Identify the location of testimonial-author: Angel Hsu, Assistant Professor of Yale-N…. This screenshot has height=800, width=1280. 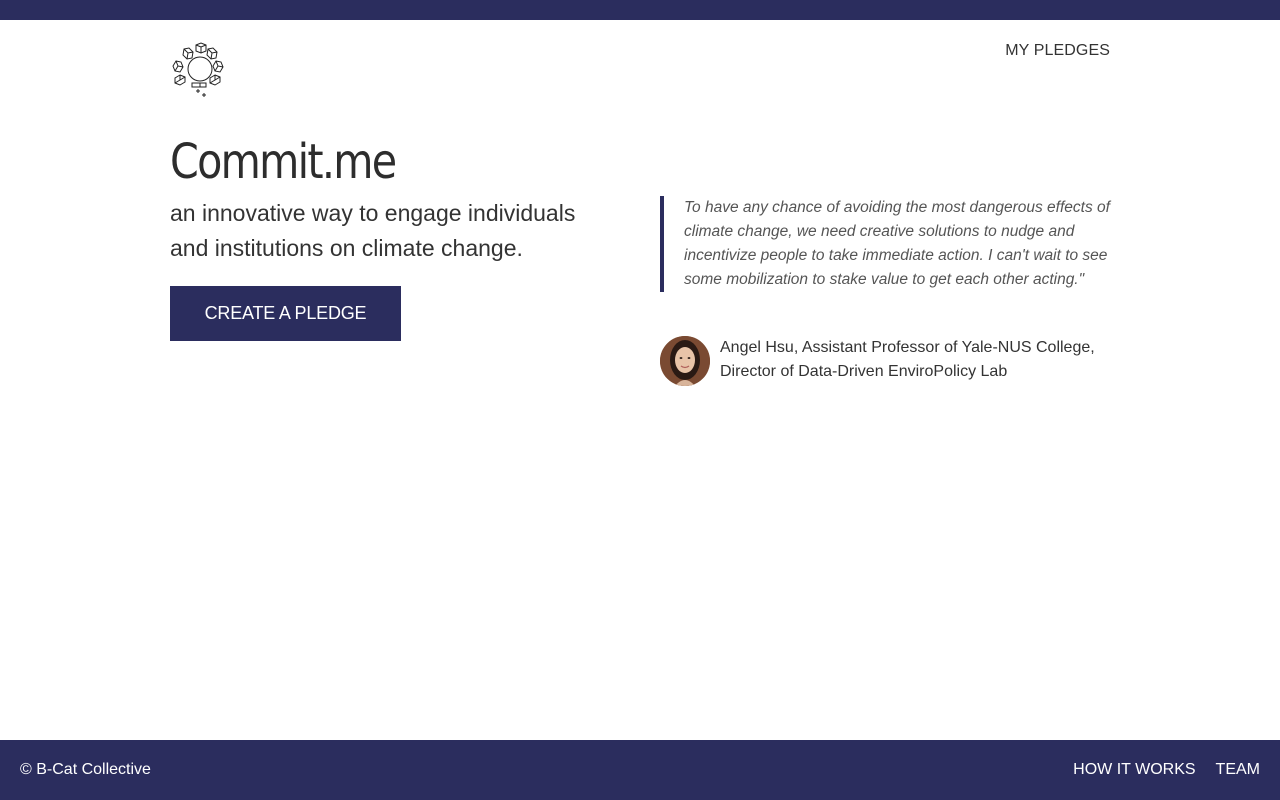
(890, 361).